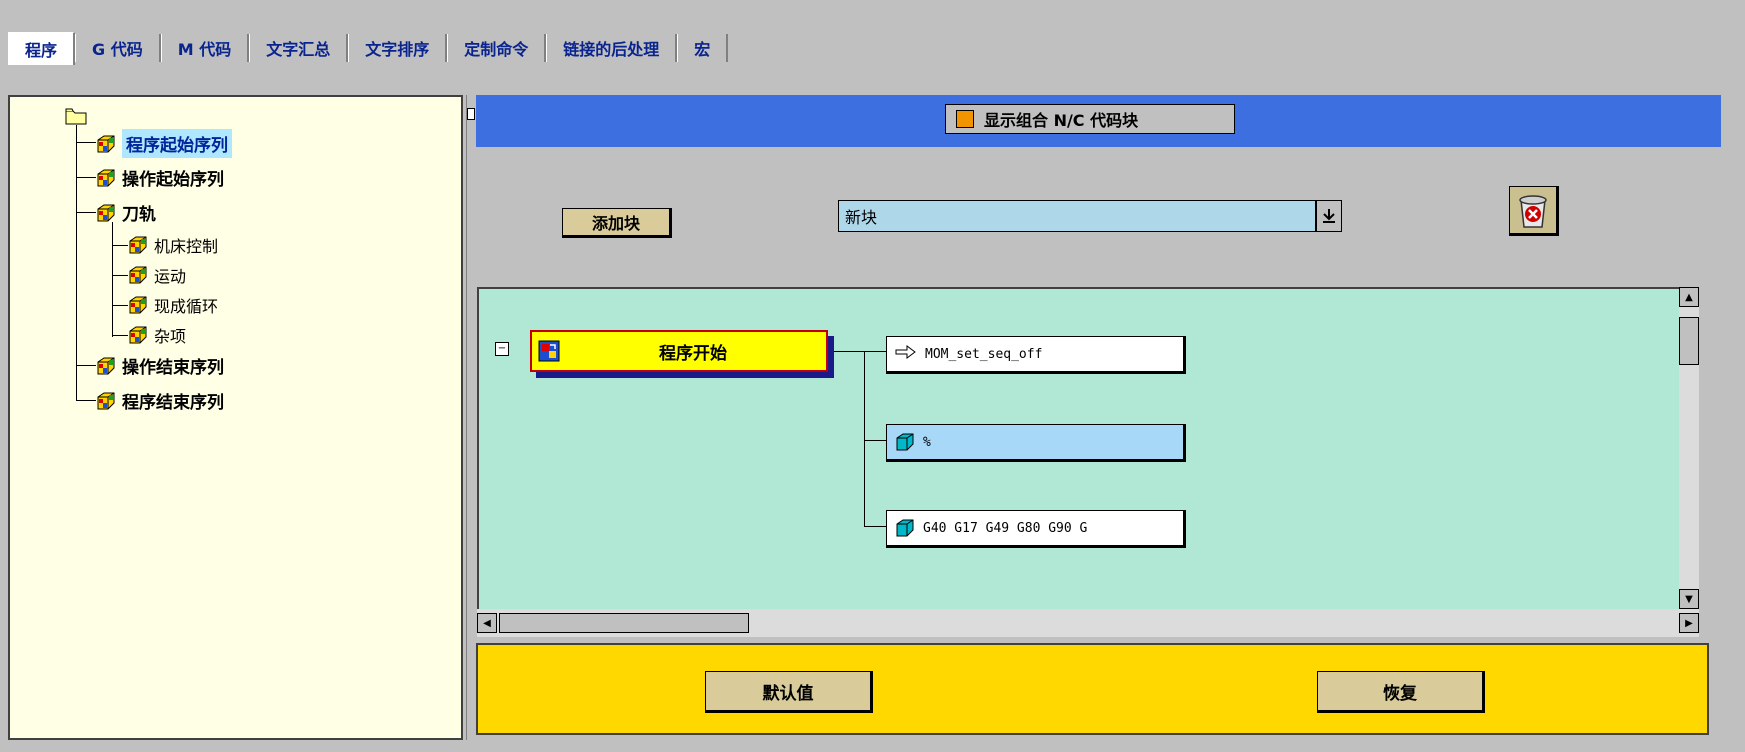 The height and width of the screenshot is (752, 1745). I want to click on tabs: 程序 G 代码 M 代码 文字汇总 文字排序 定制命令 链接的后处理 宏, so click(368, 48).